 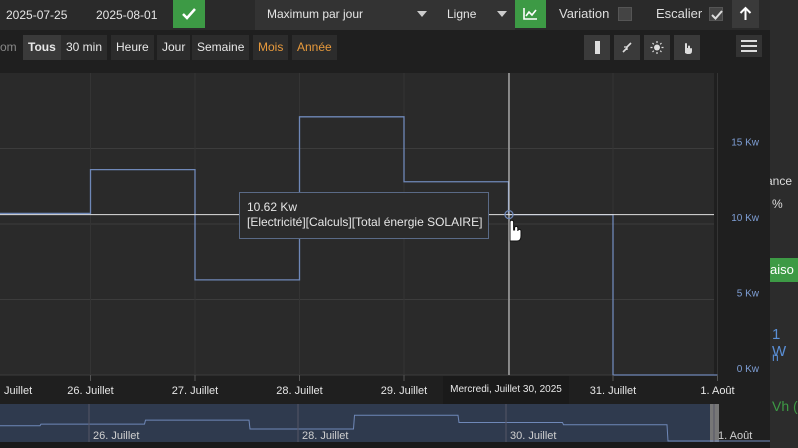 I want to click on tooltip-value: 10.62 Kw, so click(x=272, y=207).